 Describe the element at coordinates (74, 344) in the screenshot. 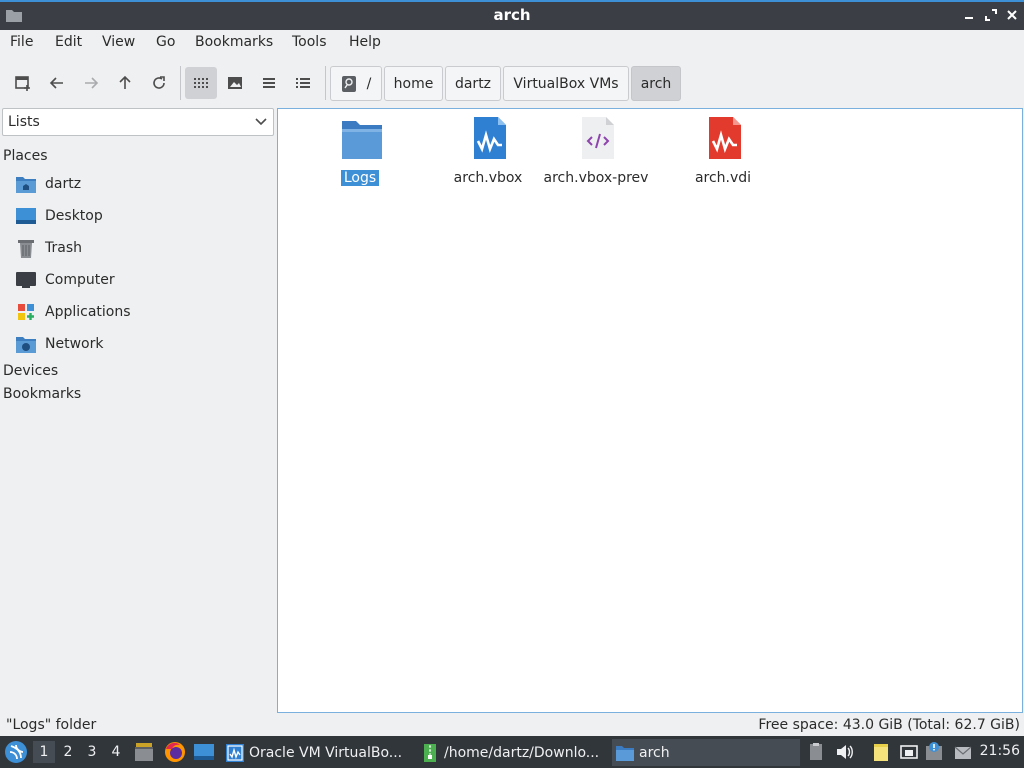

I see `place-label: Network` at that location.